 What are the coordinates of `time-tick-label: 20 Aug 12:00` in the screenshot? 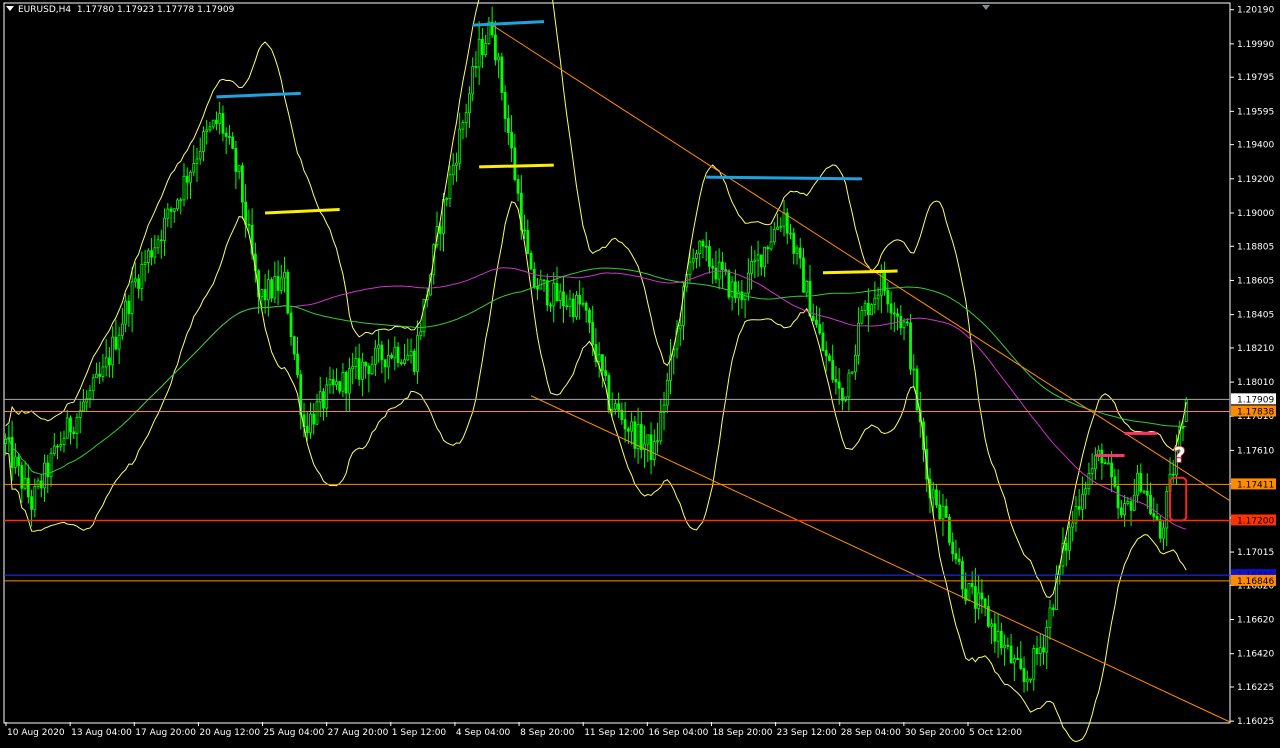 It's located at (229, 733).